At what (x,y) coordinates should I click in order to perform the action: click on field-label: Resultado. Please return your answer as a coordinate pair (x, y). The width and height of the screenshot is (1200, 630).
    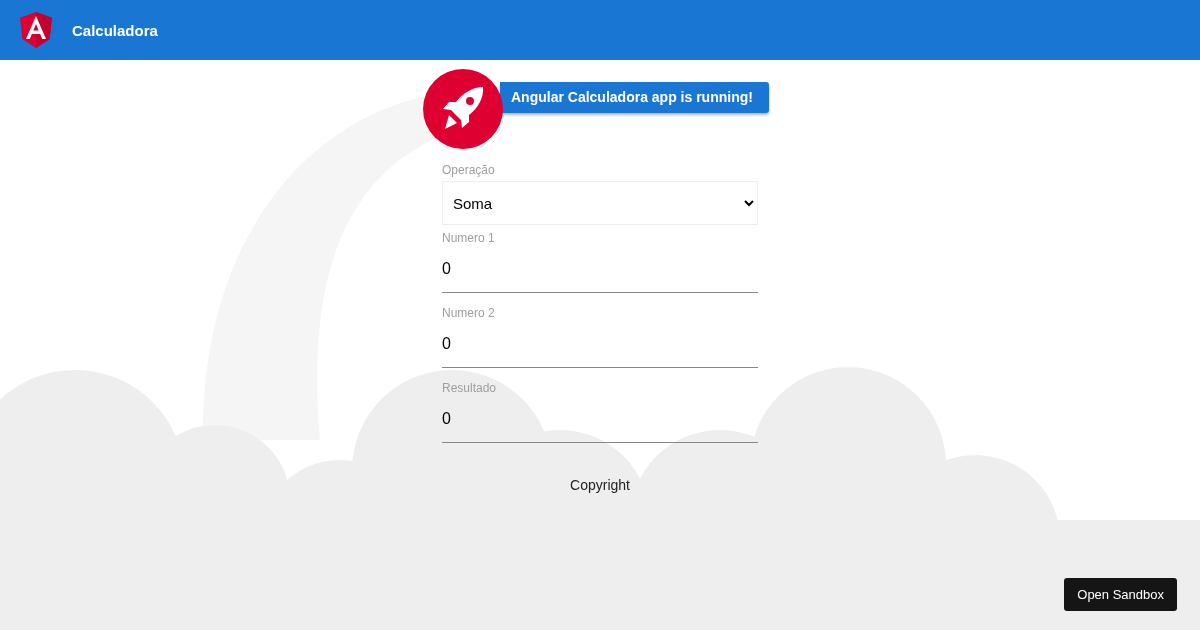
    Looking at the image, I should click on (470, 388).